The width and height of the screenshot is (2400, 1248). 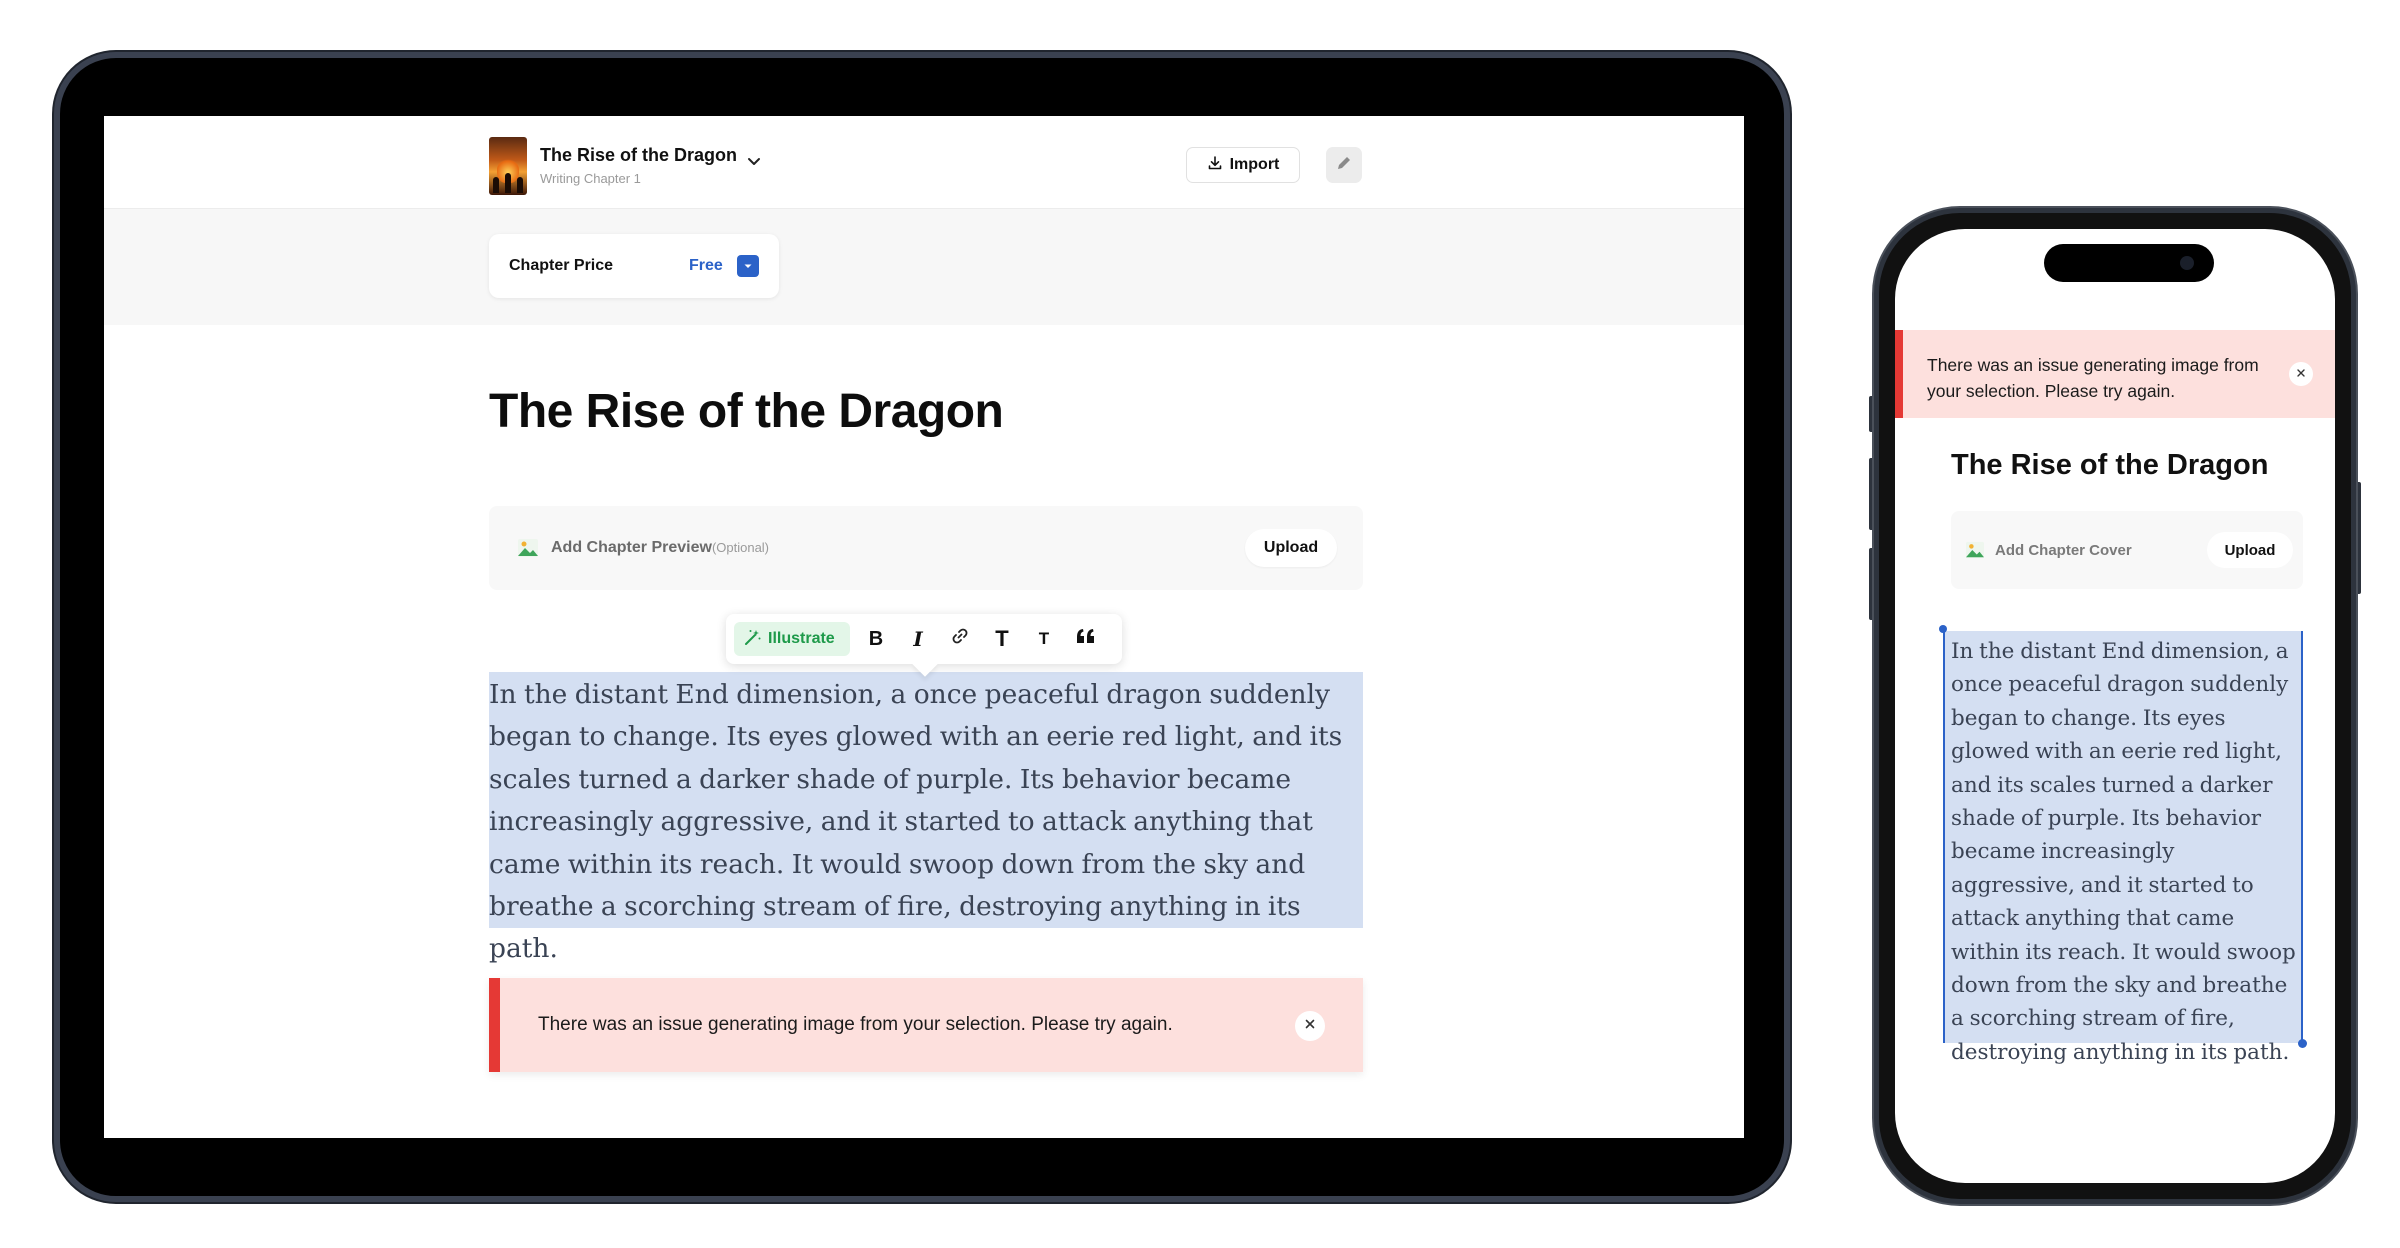 What do you see at coordinates (876, 639) in the screenshot?
I see `bold-button: B` at bounding box center [876, 639].